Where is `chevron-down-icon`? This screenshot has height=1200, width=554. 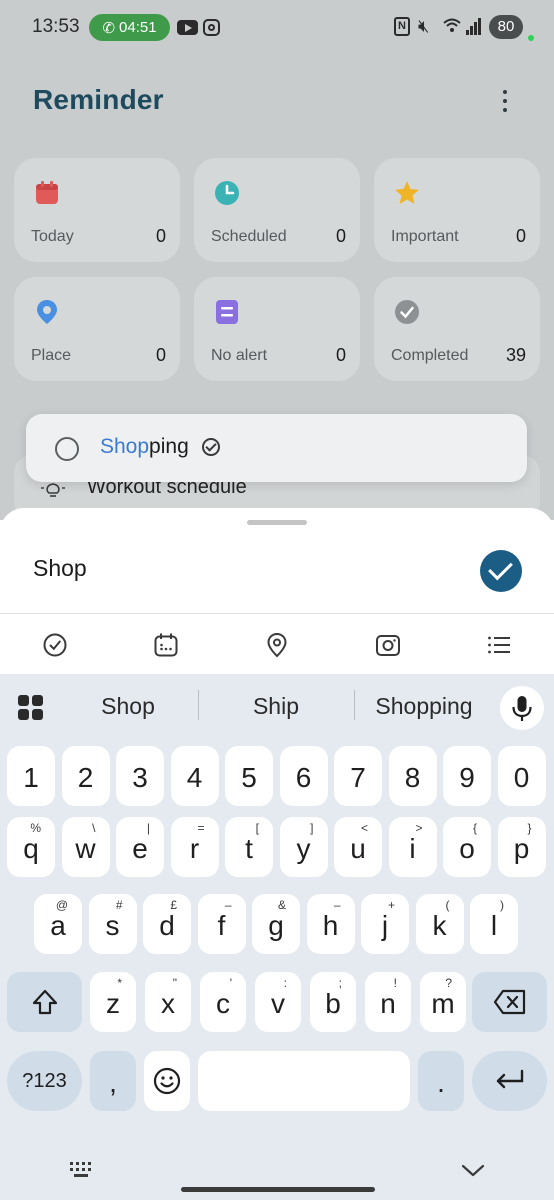 chevron-down-icon is located at coordinates (473, 1170).